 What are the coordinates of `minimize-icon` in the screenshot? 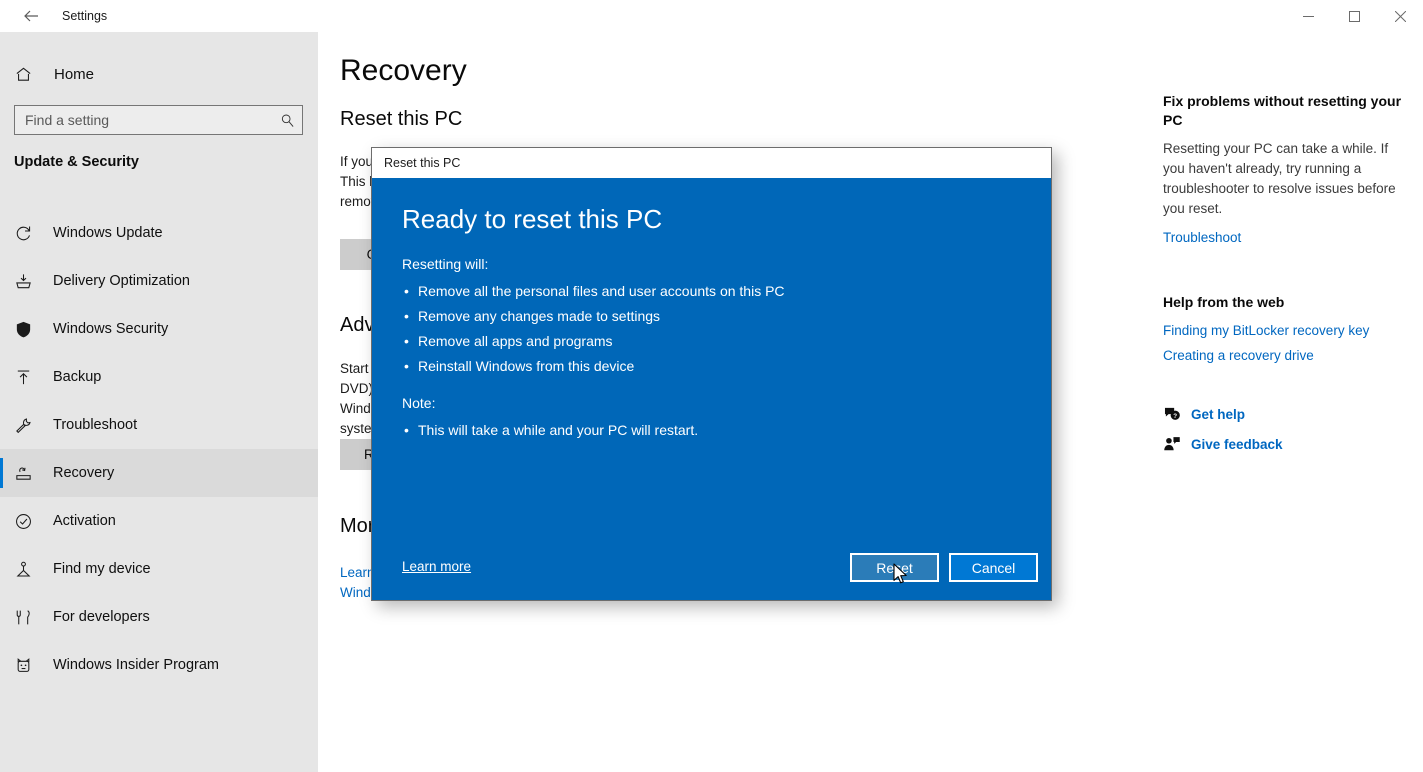 It's located at (1308, 16).